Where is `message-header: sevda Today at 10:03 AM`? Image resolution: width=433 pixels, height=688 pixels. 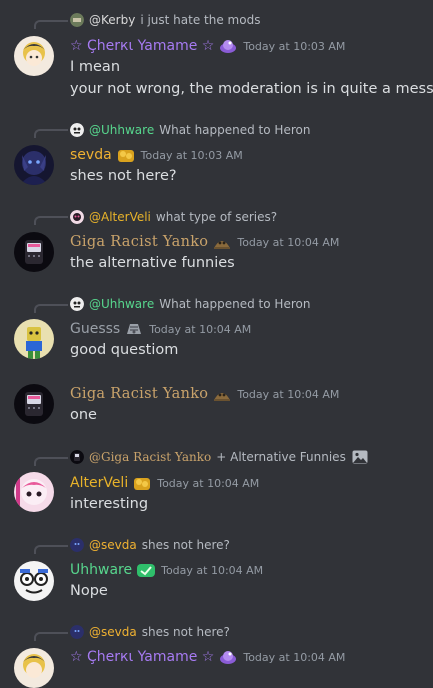
message-header: sevda Today at 10:03 AM is located at coordinates (156, 155).